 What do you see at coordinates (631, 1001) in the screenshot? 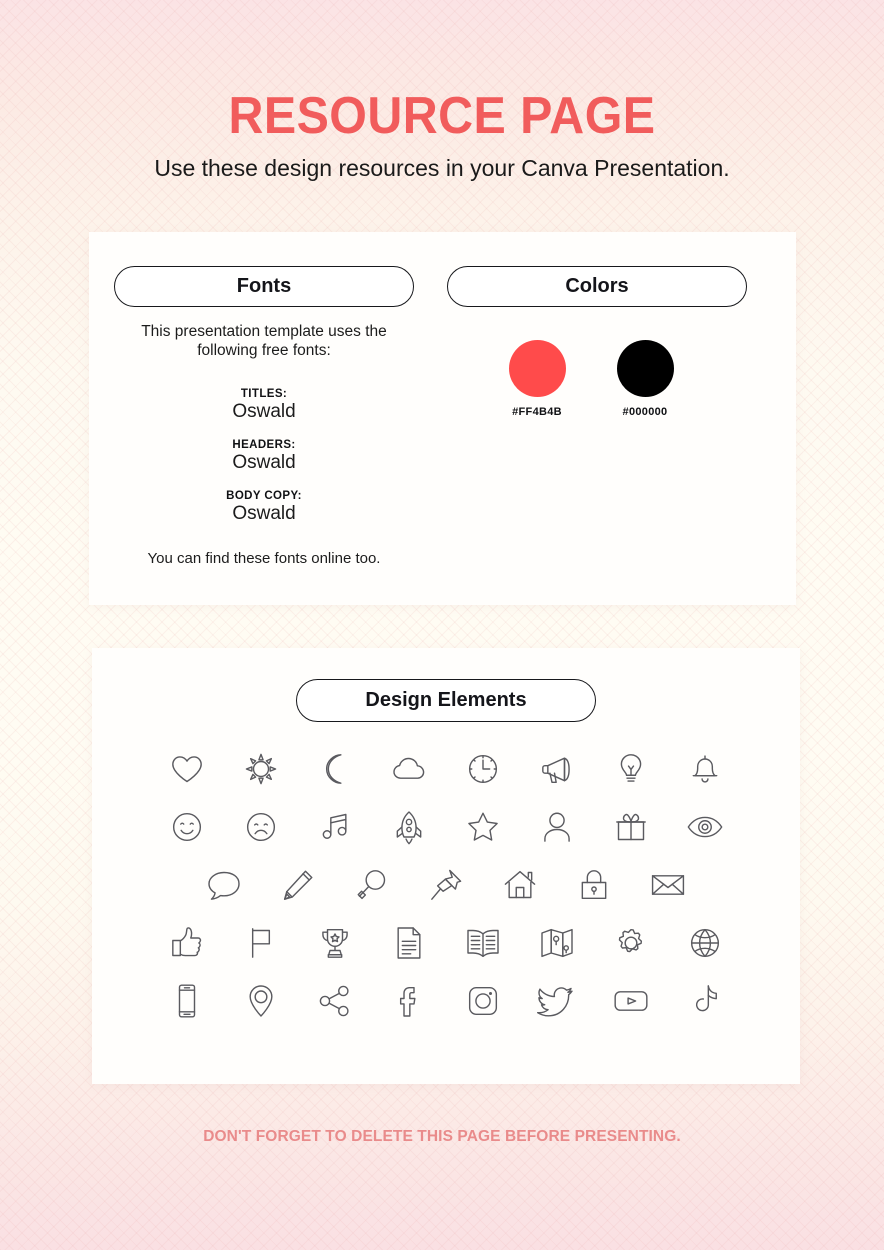
I see `youtube-icon` at bounding box center [631, 1001].